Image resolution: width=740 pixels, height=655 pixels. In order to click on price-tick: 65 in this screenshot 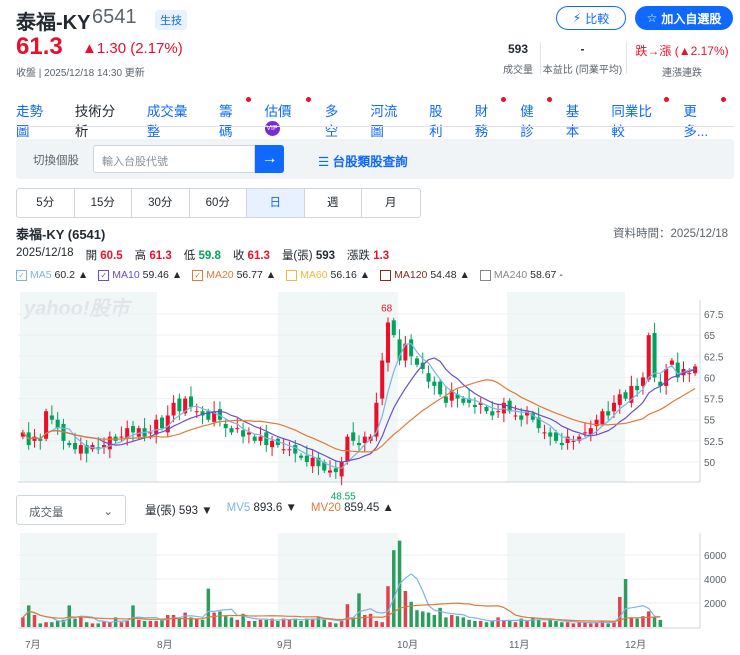, I will do `click(710, 336)`.